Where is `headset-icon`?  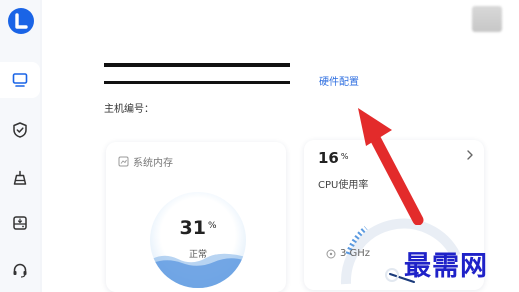
headset-icon is located at coordinates (20, 270).